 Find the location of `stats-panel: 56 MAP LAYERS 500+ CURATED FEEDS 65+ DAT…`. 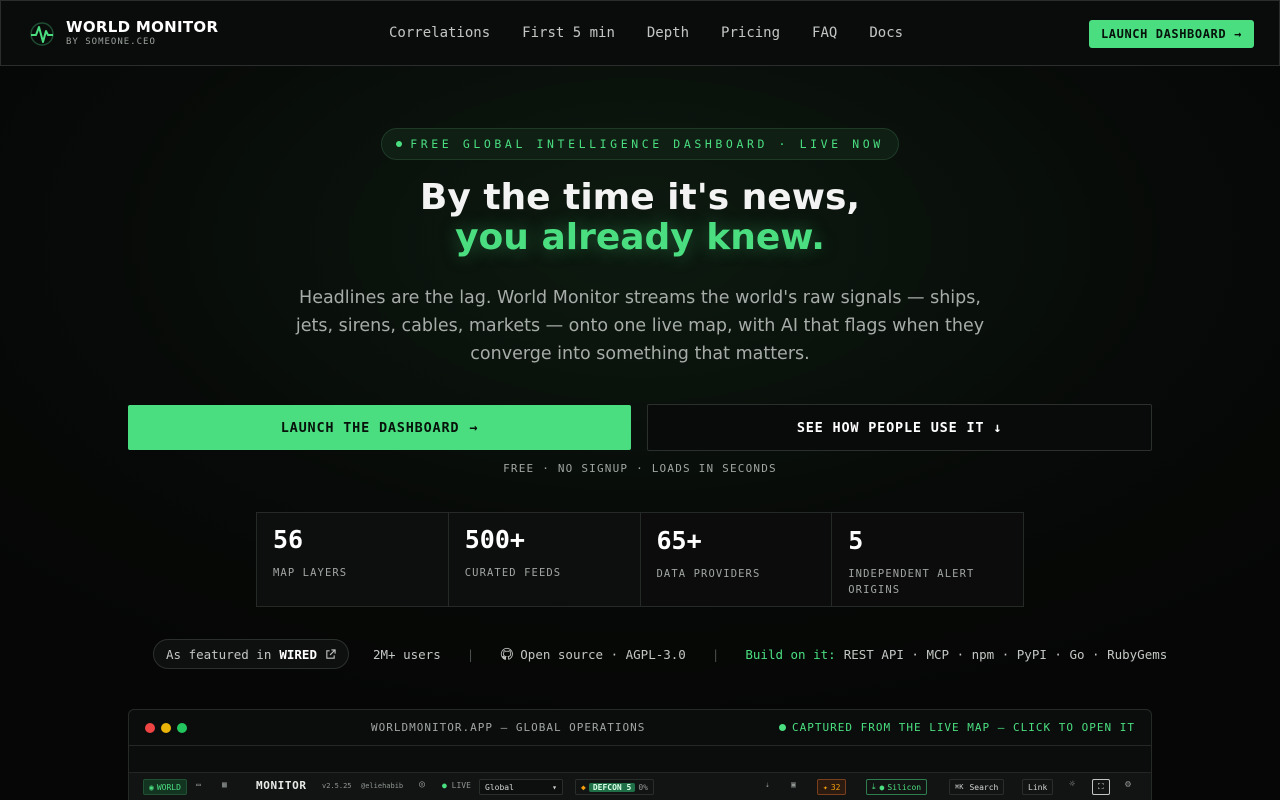

stats-panel: 56 MAP LAYERS 500+ CURATED FEEDS 65+ DAT… is located at coordinates (640, 559).